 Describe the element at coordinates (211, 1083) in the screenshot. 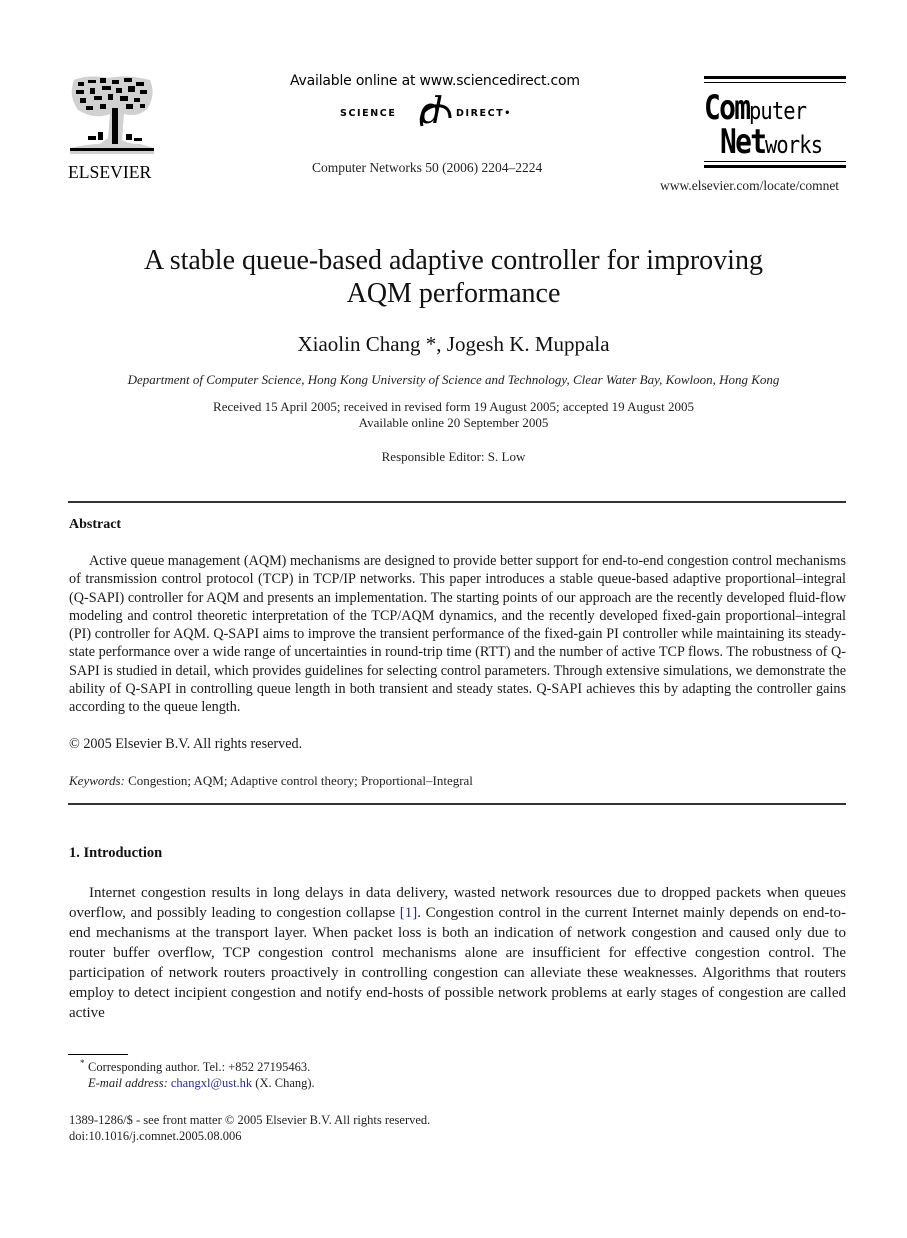

I see `email-link: changxl@ust.hk` at that location.